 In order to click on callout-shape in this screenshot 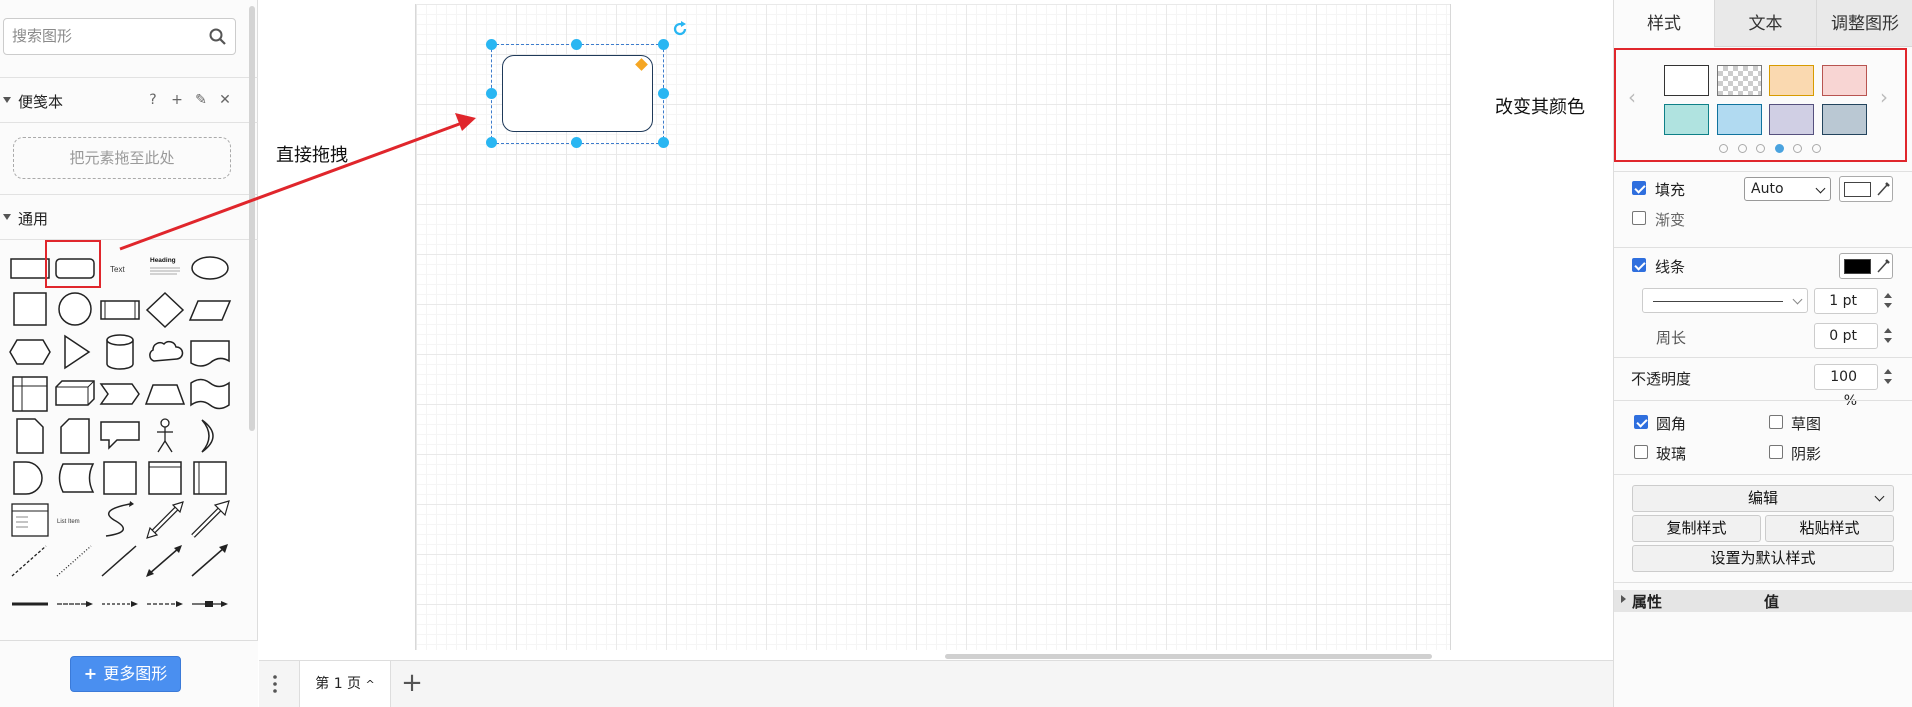, I will do `click(120, 436)`.